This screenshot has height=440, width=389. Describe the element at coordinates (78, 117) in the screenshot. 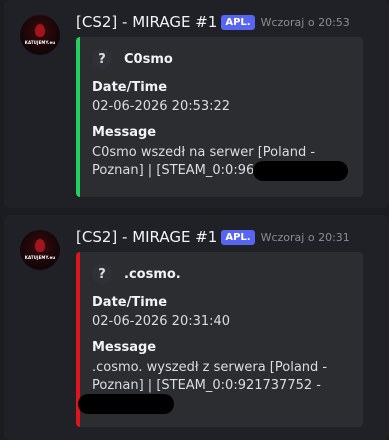

I see `embed-color-stripe` at that location.